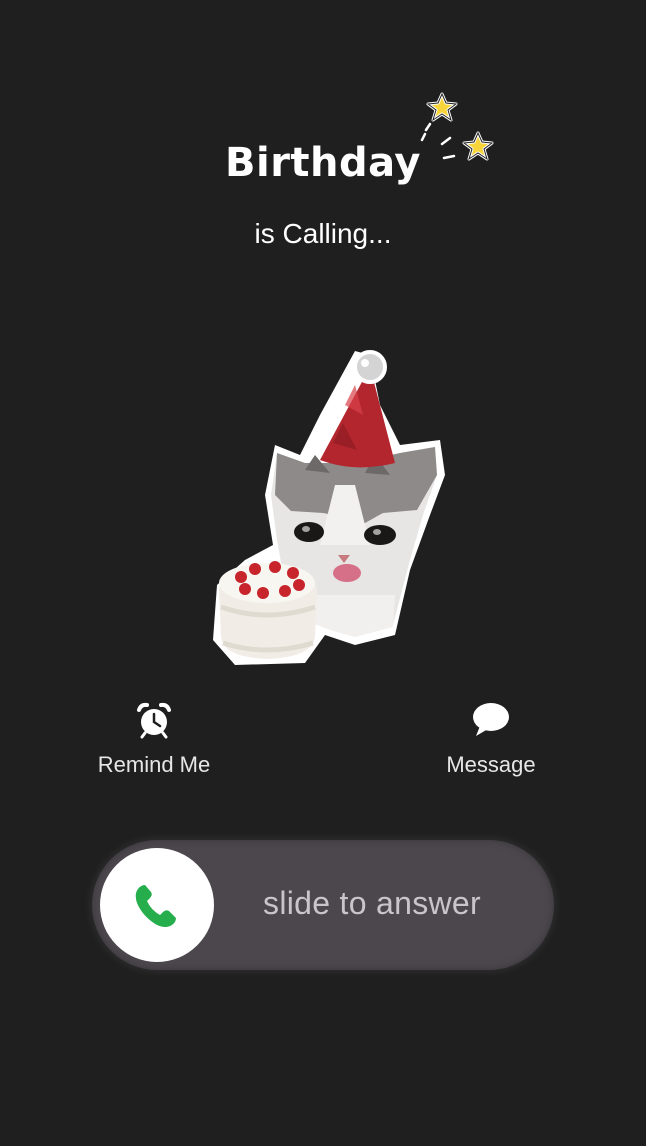  I want to click on slide-to-answer-label: slide to answer, so click(372, 903).